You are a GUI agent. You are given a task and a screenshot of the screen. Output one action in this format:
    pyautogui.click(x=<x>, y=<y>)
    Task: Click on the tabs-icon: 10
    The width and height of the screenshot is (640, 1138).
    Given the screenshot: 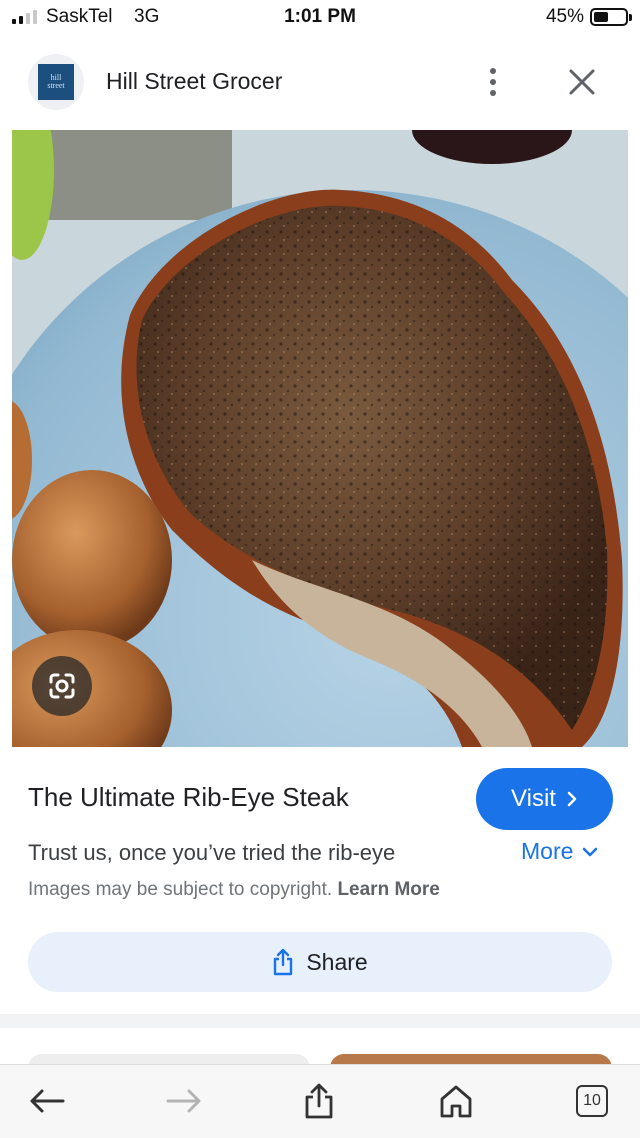 What is the action you would take?
    pyautogui.click(x=592, y=1101)
    